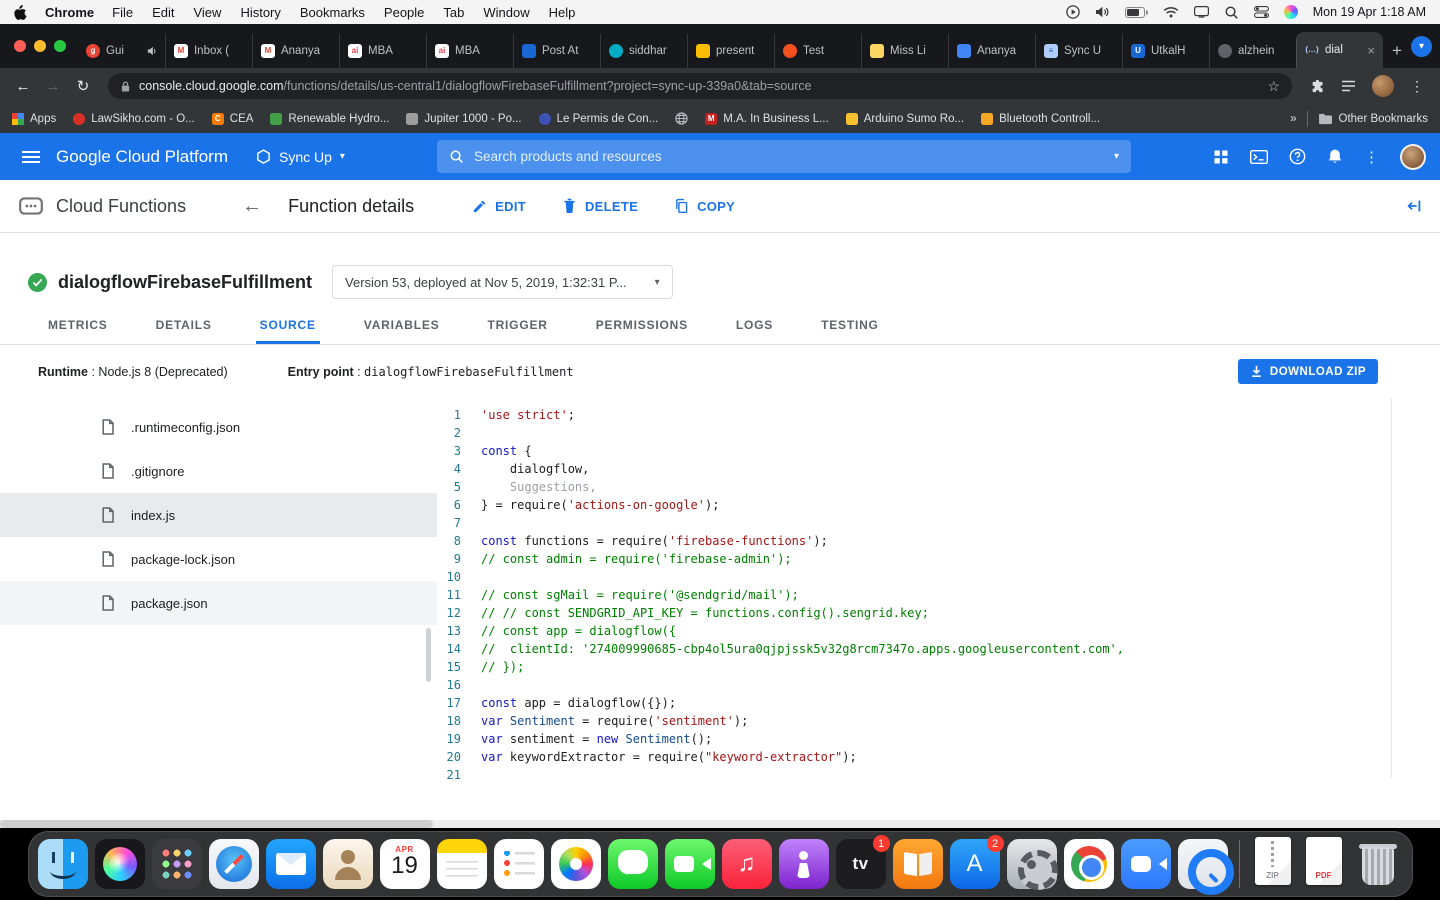 This screenshot has width=1440, height=900. What do you see at coordinates (121, 51) in the screenshot?
I see `browser-tab: g Gui` at bounding box center [121, 51].